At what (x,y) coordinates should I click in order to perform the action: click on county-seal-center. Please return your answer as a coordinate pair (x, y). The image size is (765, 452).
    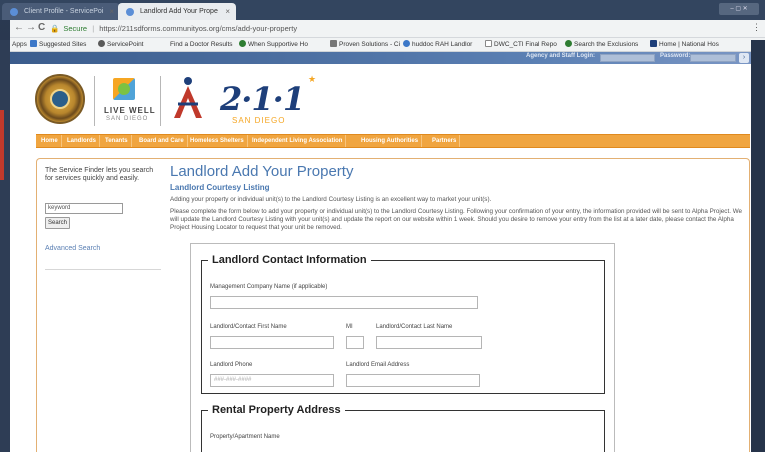
    Looking at the image, I should click on (60, 99).